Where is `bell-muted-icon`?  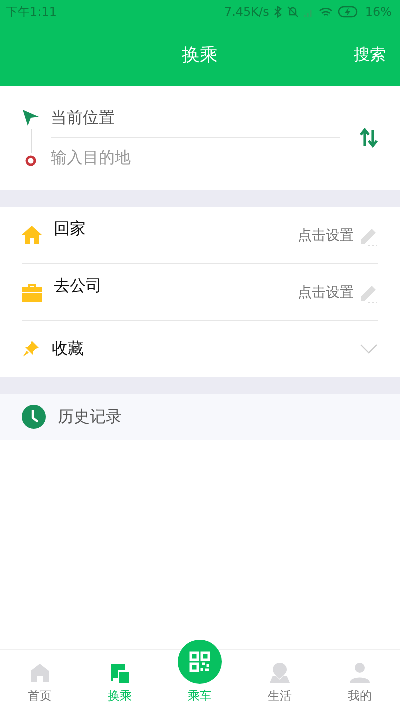 bell-muted-icon is located at coordinates (293, 12).